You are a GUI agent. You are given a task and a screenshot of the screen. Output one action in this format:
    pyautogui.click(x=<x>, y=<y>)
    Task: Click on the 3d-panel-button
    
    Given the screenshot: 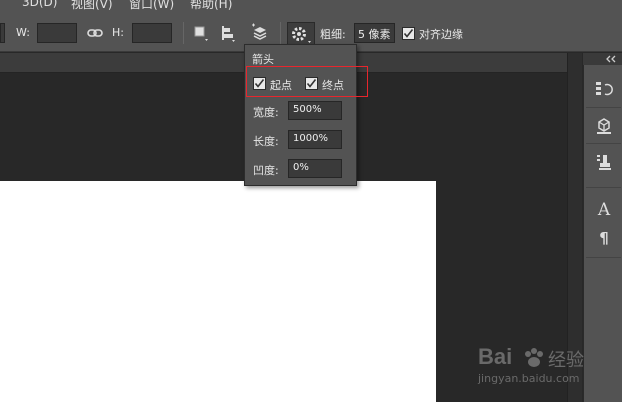 What is the action you would take?
    pyautogui.click(x=604, y=126)
    